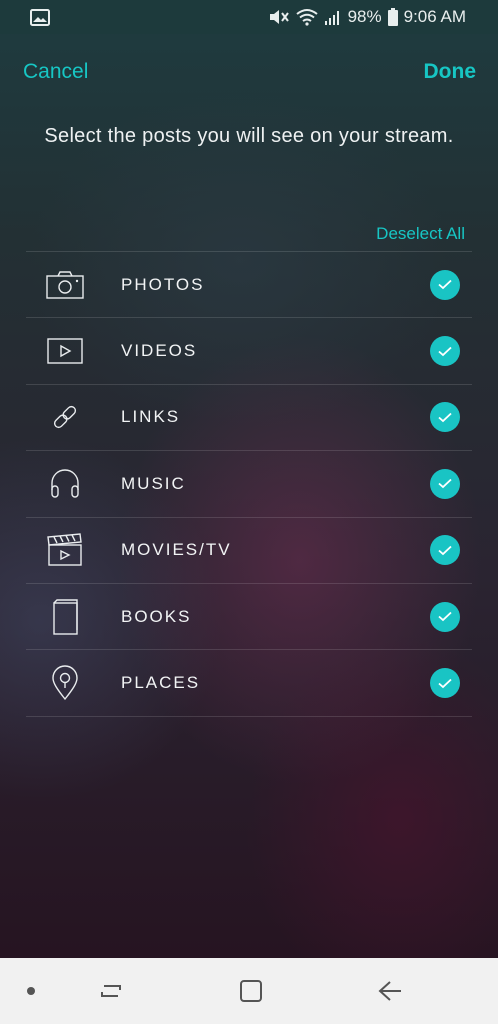 Image resolution: width=498 pixels, height=1024 pixels. I want to click on video-play-icon, so click(66, 351).